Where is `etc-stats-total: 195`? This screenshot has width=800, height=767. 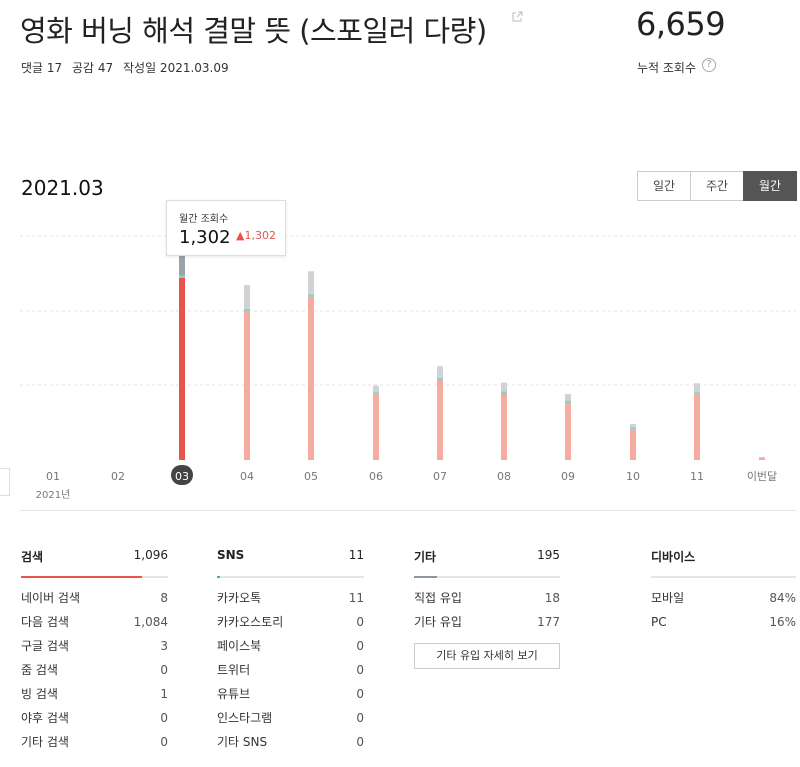
etc-stats-total: 195 is located at coordinates (548, 555).